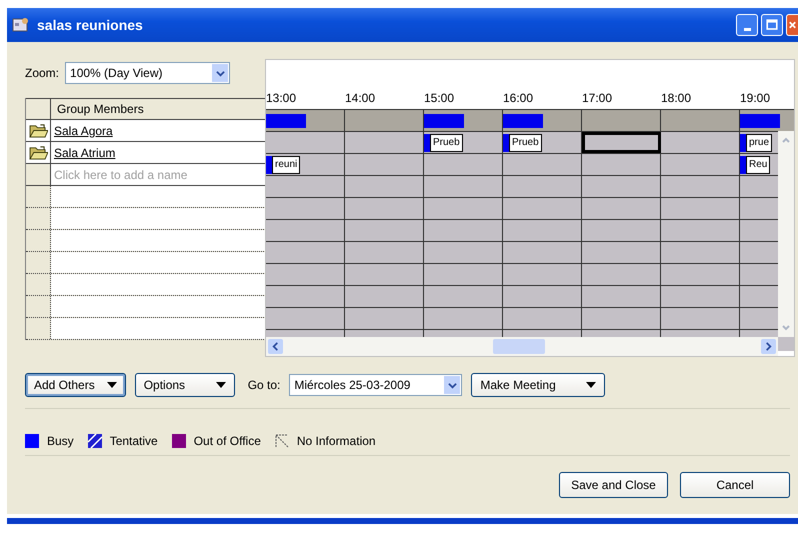  Describe the element at coordinates (747, 25) in the screenshot. I see `minimize-button` at that location.